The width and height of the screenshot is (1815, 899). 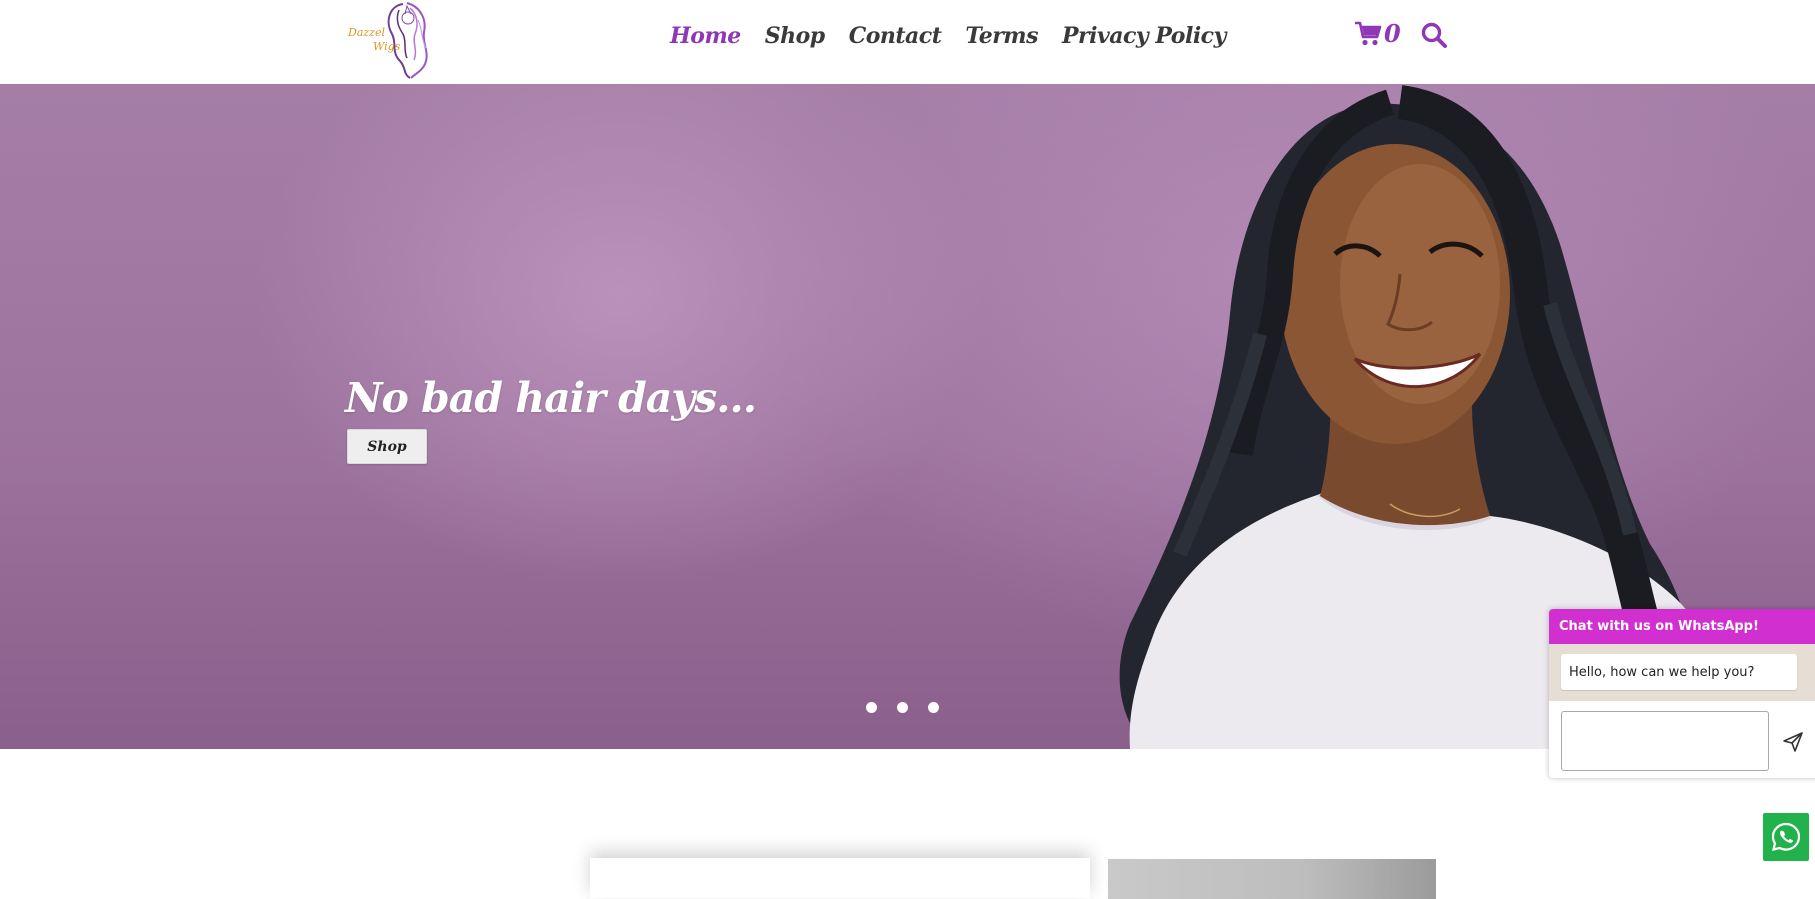 I want to click on logo-text-line2: Wigs, so click(x=387, y=46).